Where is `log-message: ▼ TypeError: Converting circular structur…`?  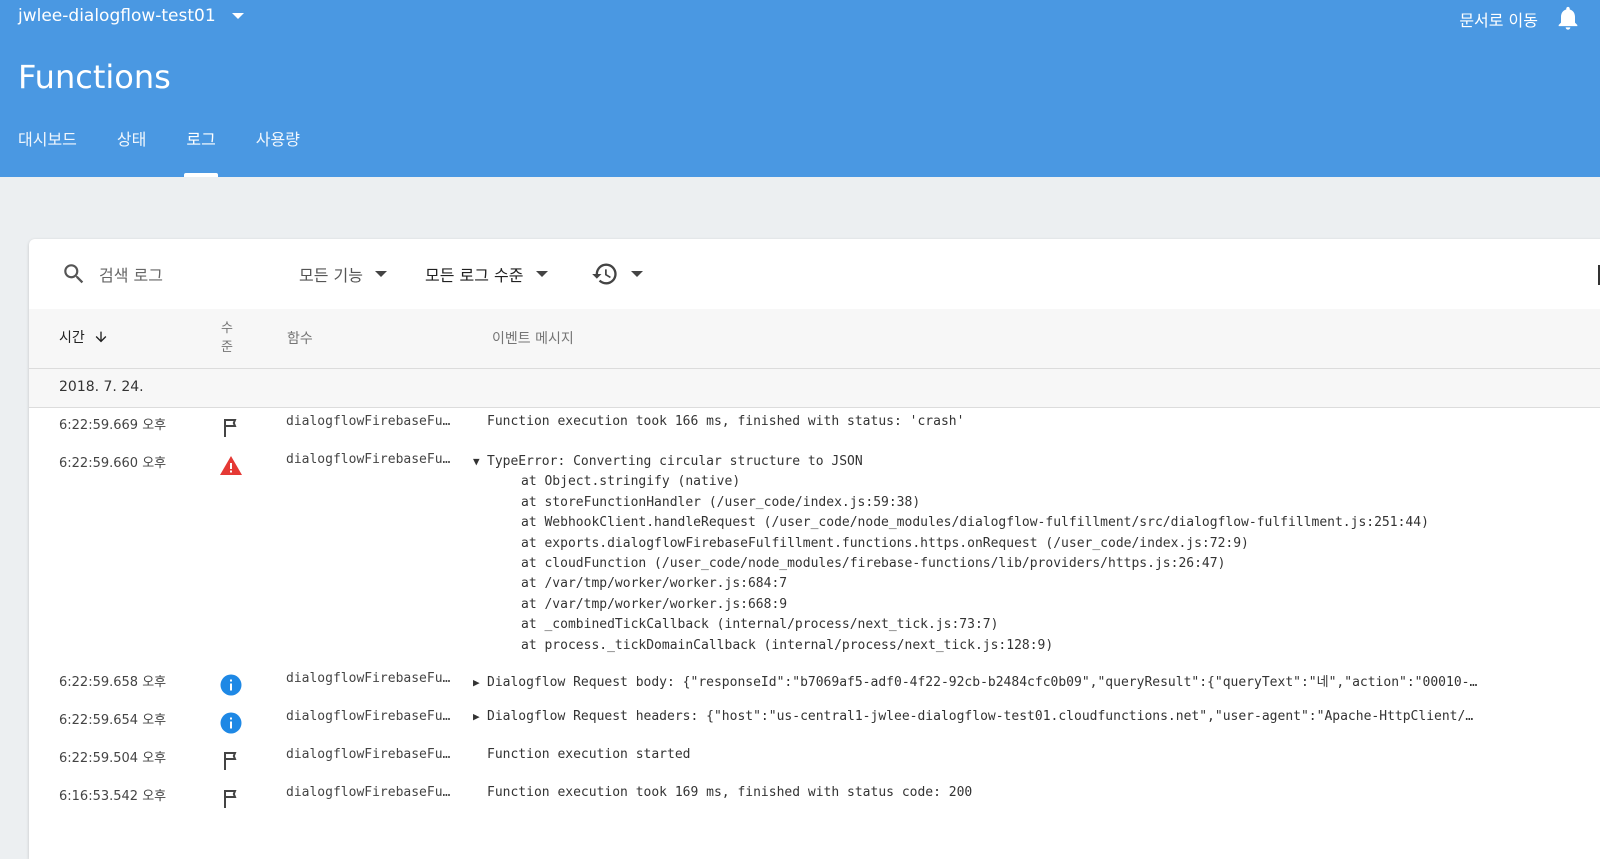
log-message: ▼ TypeError: Converting circular structur… is located at coordinates (951, 554).